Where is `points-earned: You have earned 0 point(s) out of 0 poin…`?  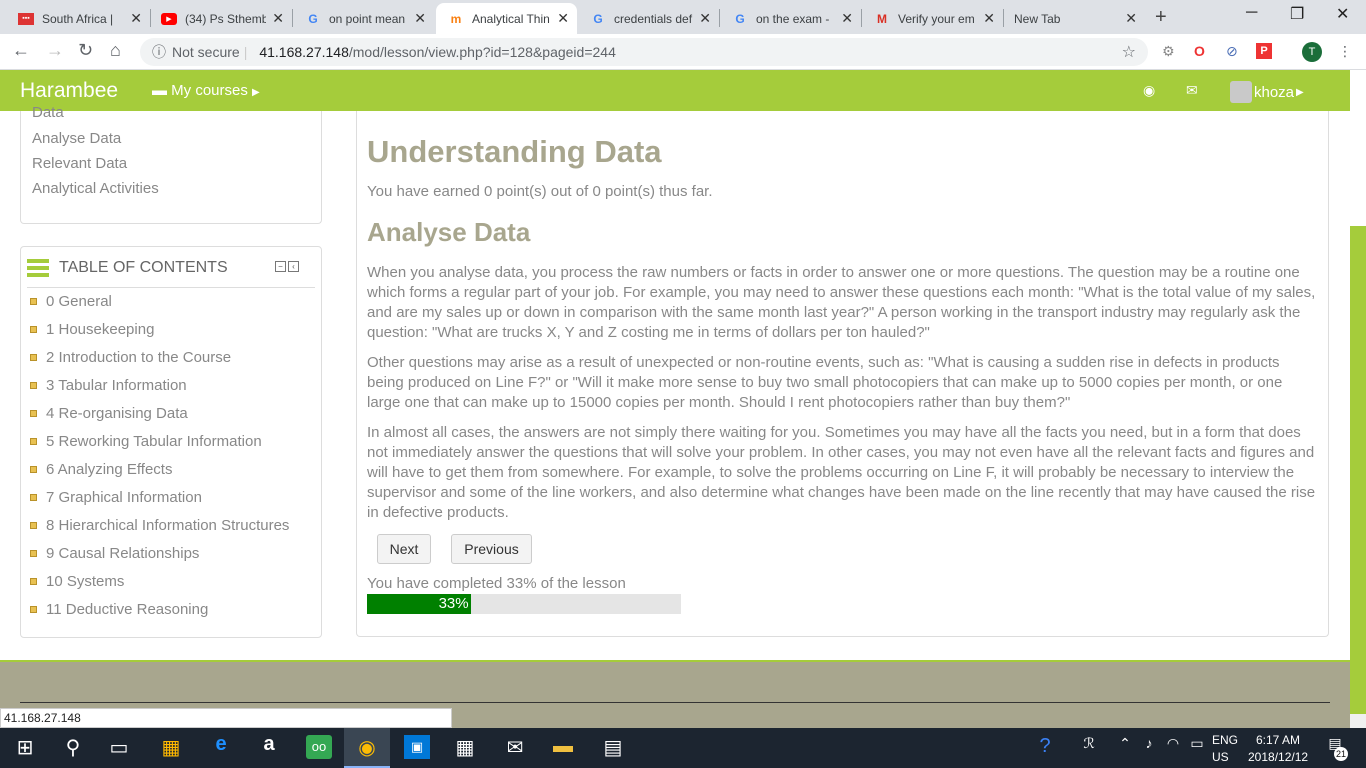 points-earned: You have earned 0 point(s) out of 0 poin… is located at coordinates (540, 191).